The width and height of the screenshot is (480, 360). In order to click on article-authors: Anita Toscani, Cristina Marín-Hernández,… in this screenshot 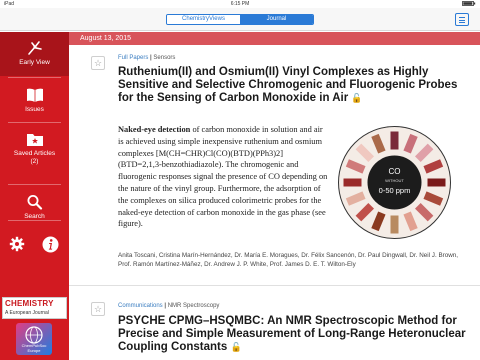, I will do `click(288, 260)`.